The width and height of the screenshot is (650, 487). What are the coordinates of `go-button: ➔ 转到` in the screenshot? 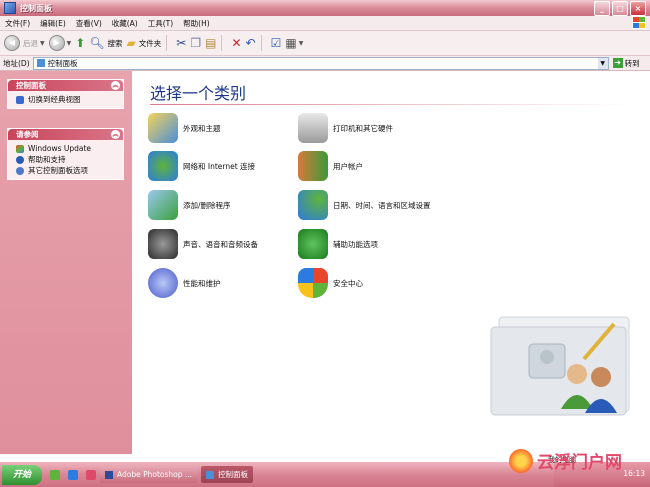 It's located at (626, 63).